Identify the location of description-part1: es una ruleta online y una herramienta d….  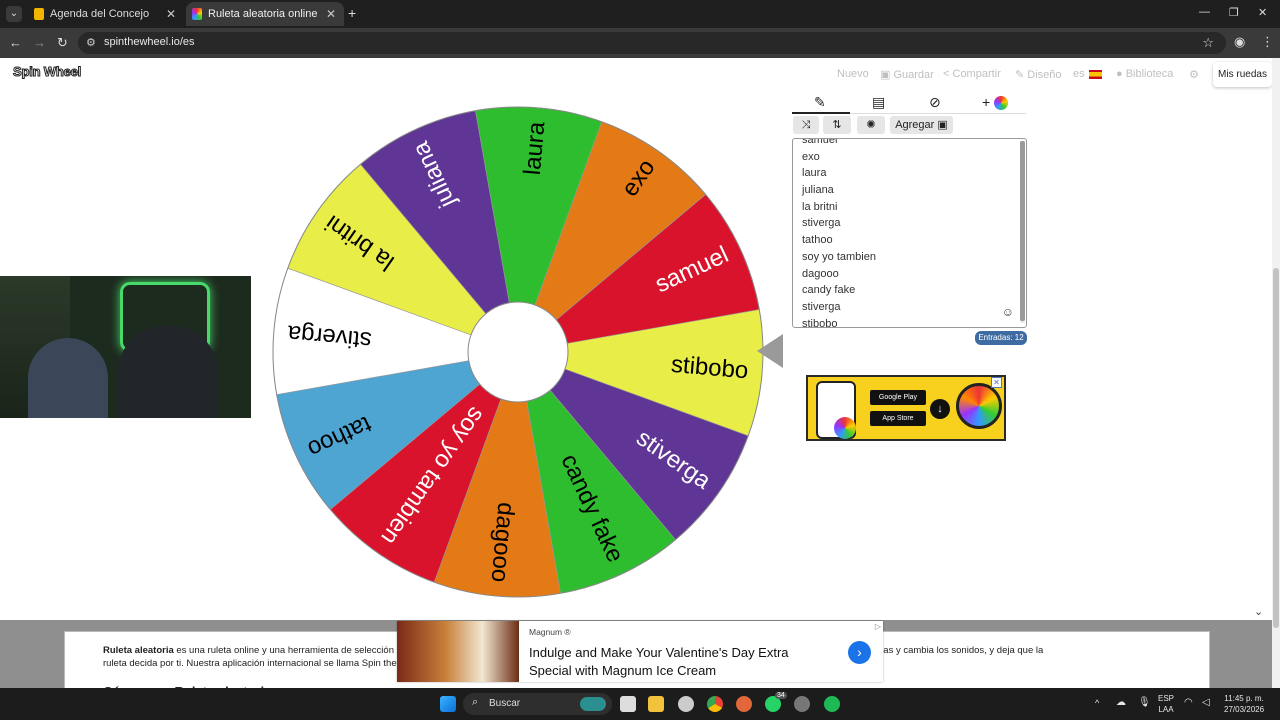
(292, 650).